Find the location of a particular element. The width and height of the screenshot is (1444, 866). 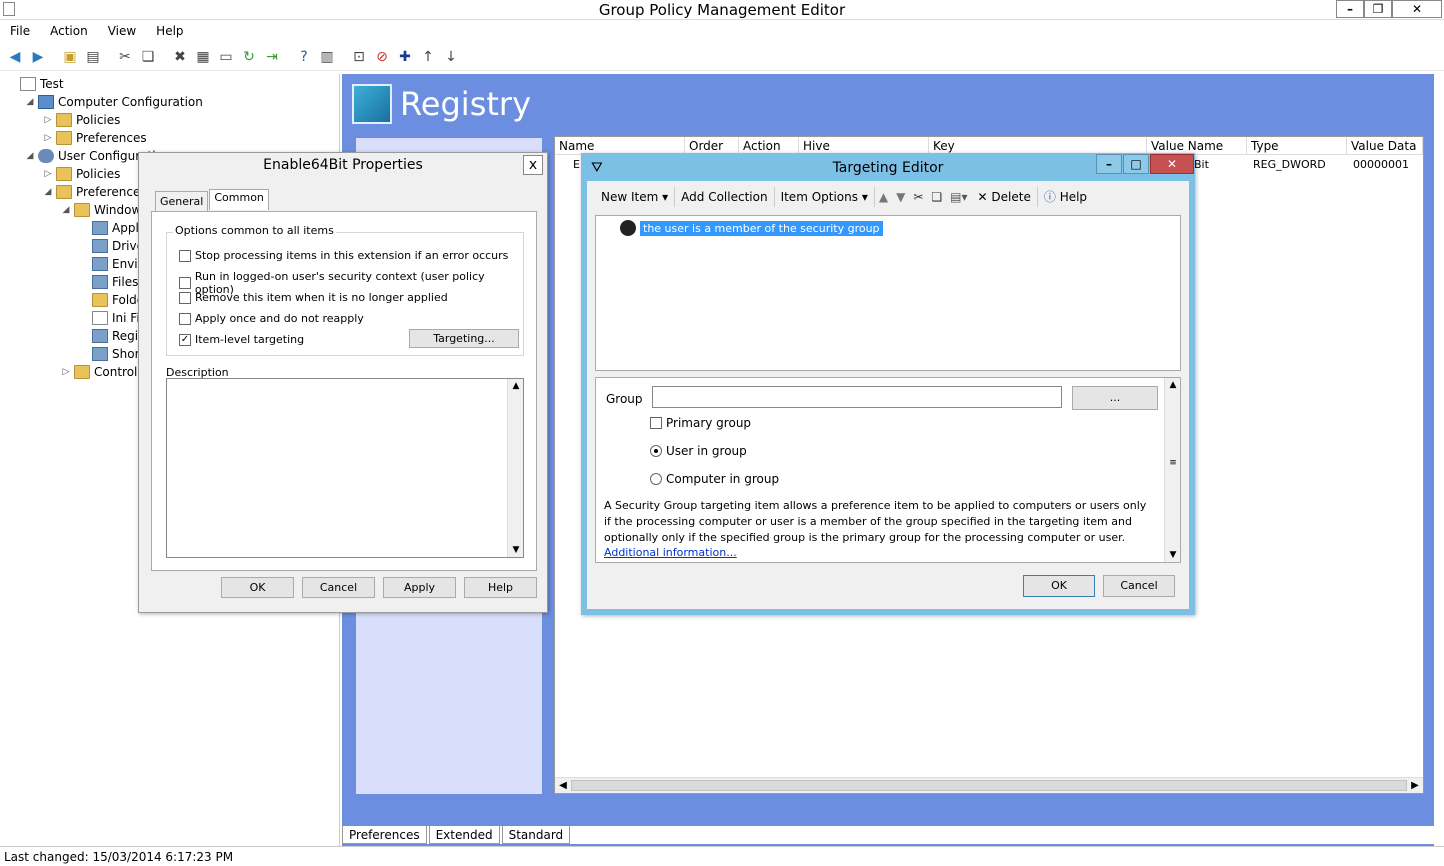

help-icon: ? is located at coordinates (304, 57).